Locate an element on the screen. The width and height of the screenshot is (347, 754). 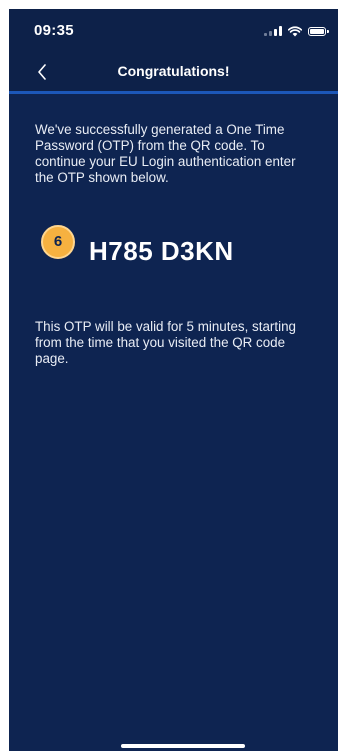
nav-bar: Congratulations! is located at coordinates (173, 73).